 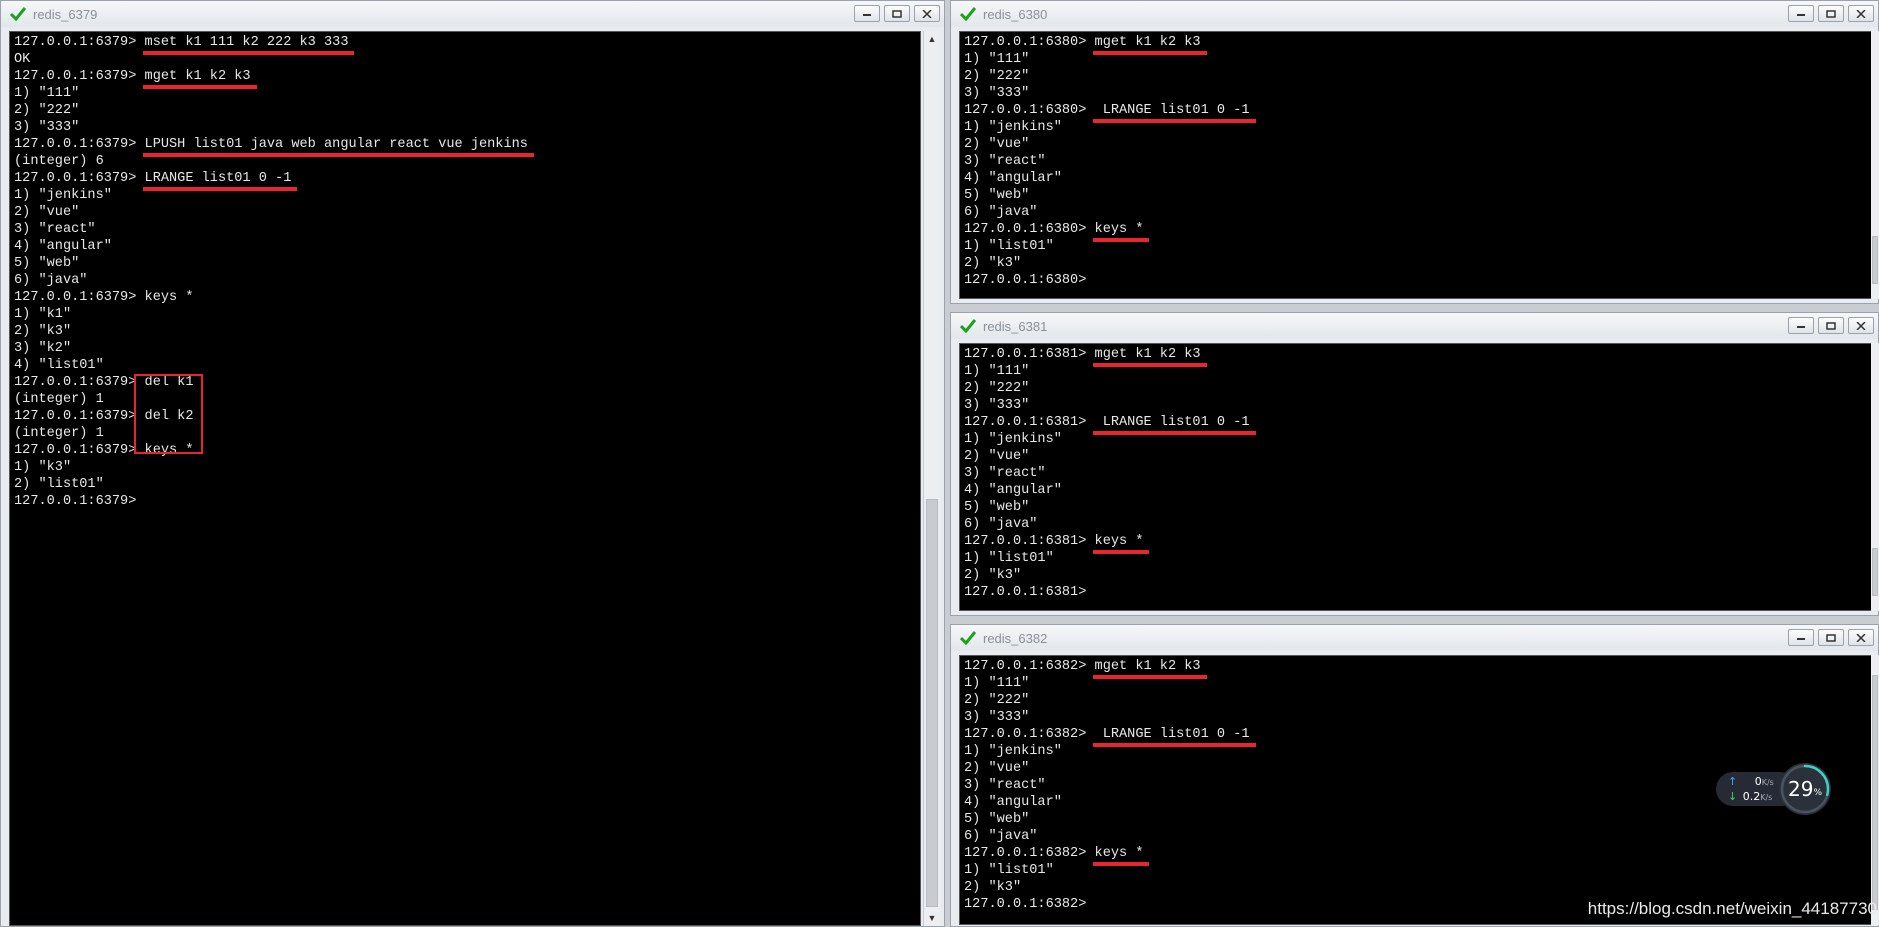 I want to click on titlebar: redis_6382, so click(x=1414, y=638).